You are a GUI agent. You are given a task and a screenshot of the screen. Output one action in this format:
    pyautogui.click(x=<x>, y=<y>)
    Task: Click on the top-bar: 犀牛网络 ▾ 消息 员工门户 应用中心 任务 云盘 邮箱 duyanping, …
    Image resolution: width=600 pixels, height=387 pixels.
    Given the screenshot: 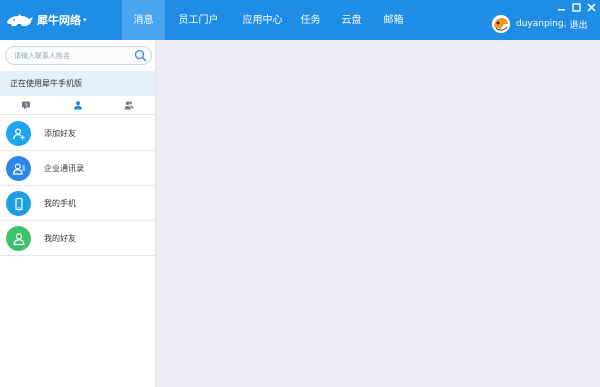 What is the action you would take?
    pyautogui.click(x=300, y=20)
    